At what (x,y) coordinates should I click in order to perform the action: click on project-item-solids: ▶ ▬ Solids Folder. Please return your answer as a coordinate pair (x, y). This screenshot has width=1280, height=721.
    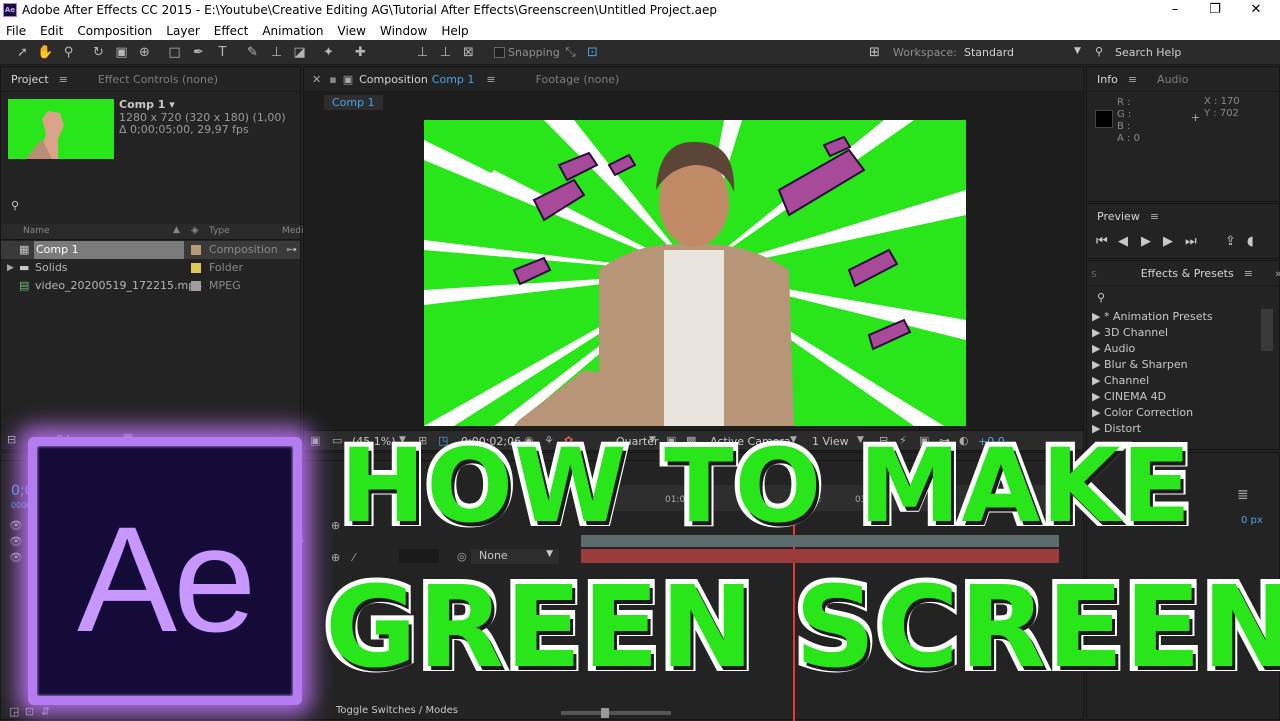
    Looking at the image, I should click on (150, 268).